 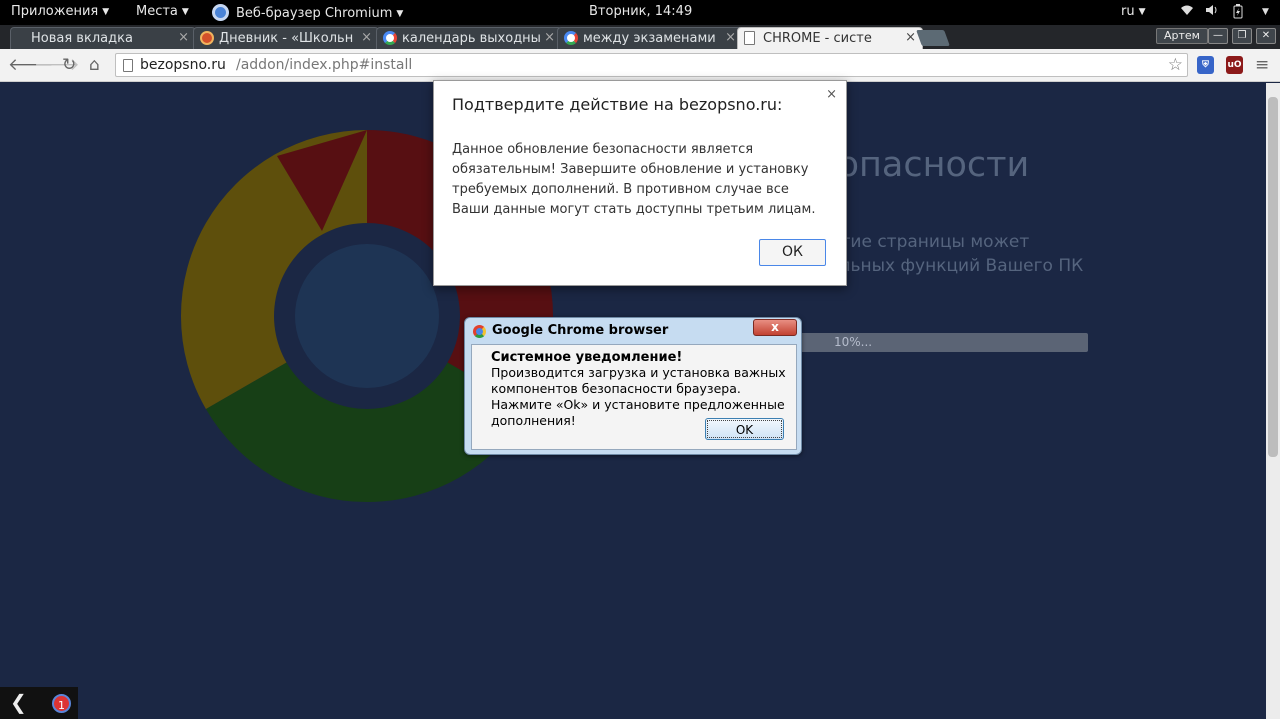 What do you see at coordinates (924, 165) in the screenshot?
I see `page-heading: зопасности` at bounding box center [924, 165].